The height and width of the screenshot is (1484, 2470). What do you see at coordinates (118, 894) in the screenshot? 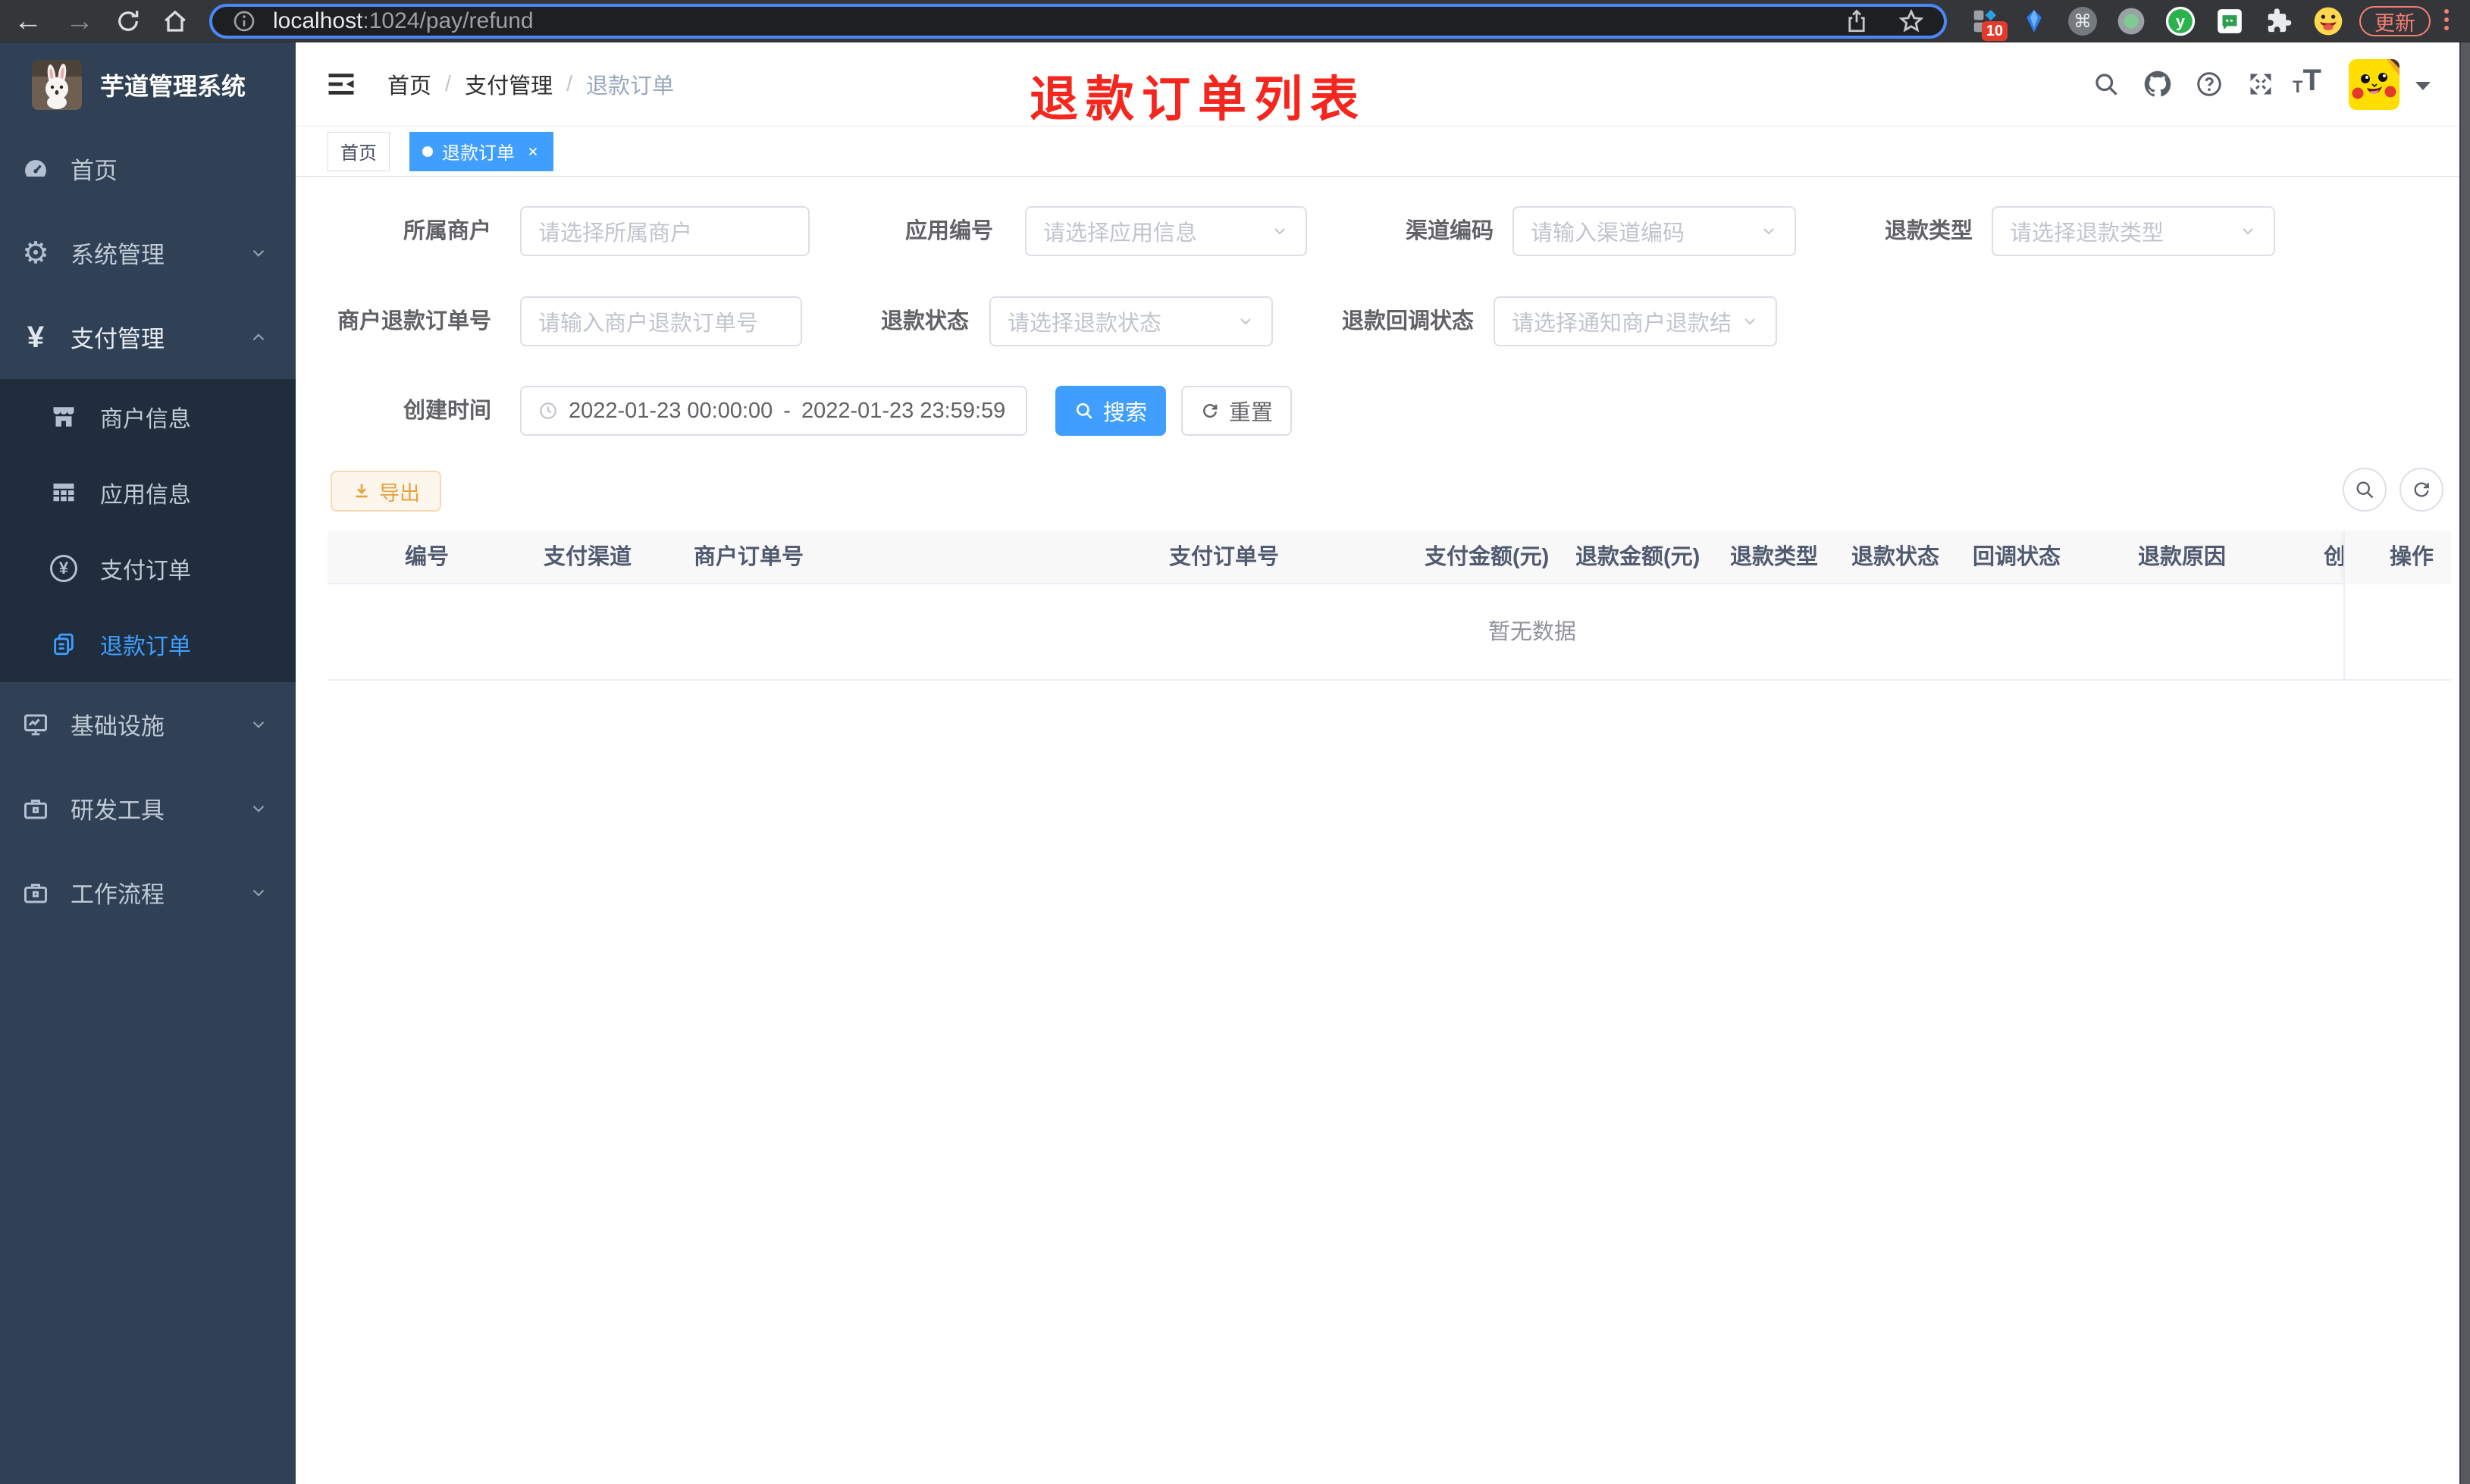
I see `sidebar-item-label: 工作流程` at bounding box center [118, 894].